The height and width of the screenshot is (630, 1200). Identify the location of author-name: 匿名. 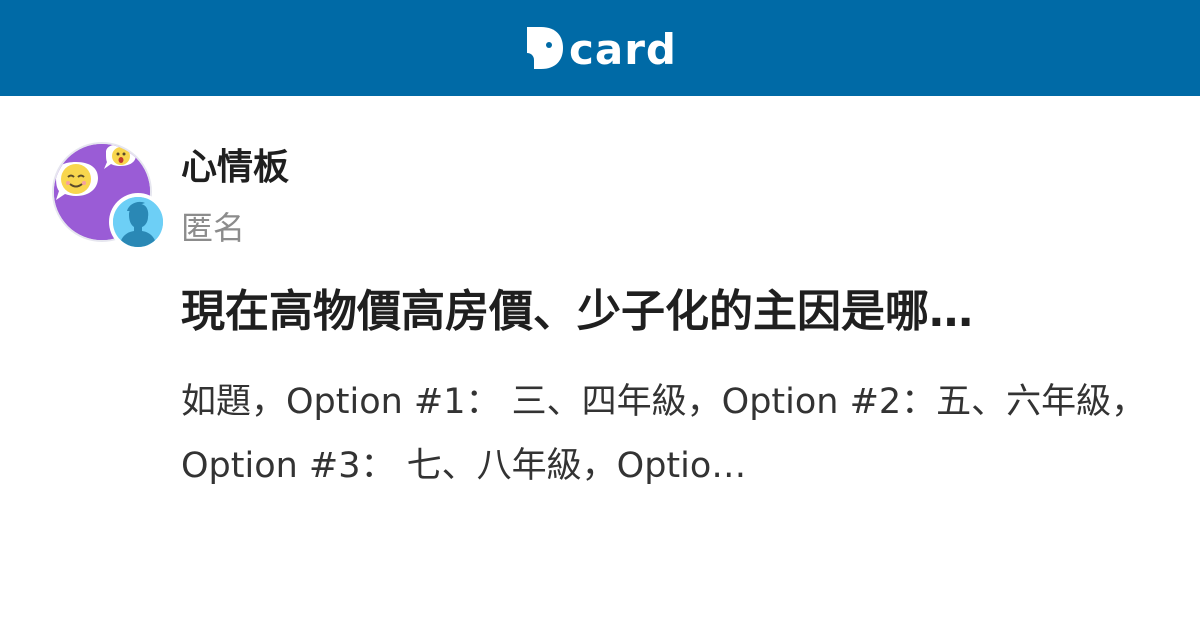
(213, 228).